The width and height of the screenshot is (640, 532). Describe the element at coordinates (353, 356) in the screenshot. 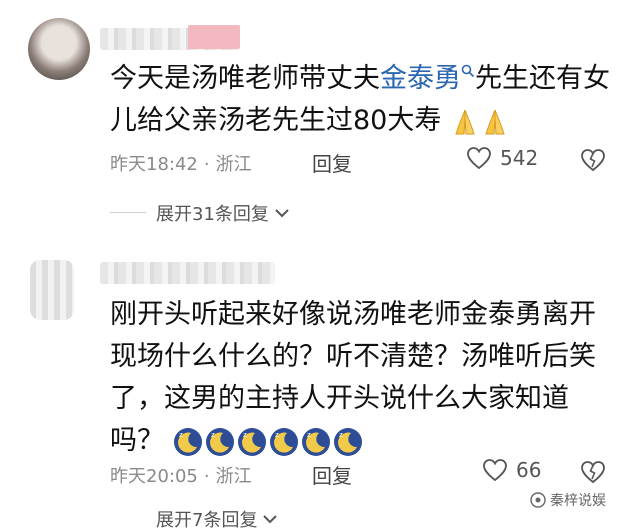

I see `comment-text-line: 现场什么什么的？听不清楚？汤唯听后笑` at that location.